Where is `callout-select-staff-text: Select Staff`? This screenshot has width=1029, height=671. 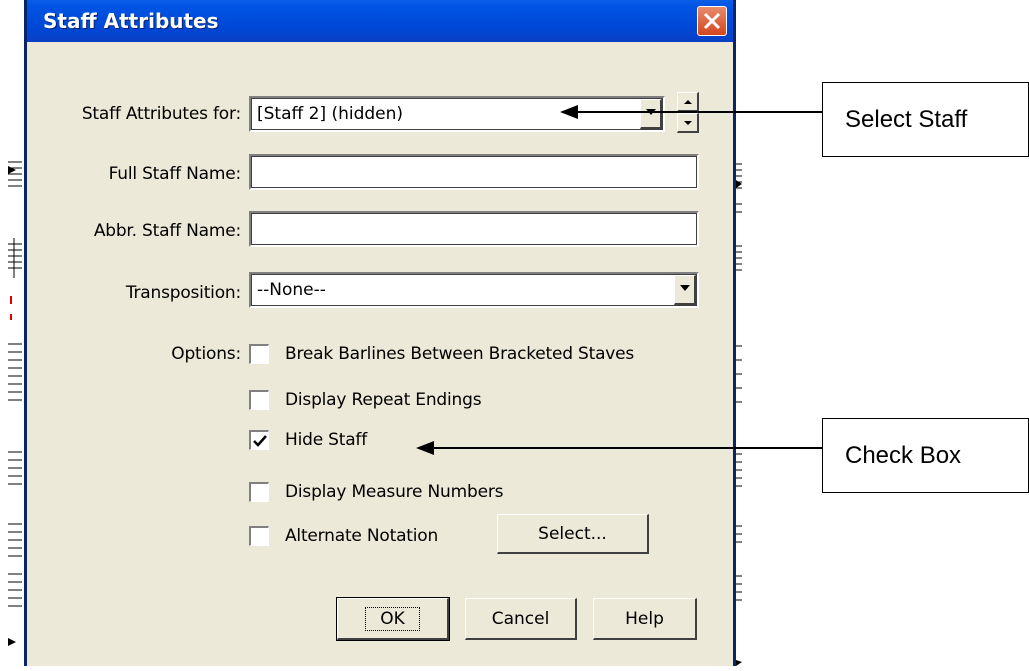
callout-select-staff-text: Select Staff is located at coordinates (906, 119).